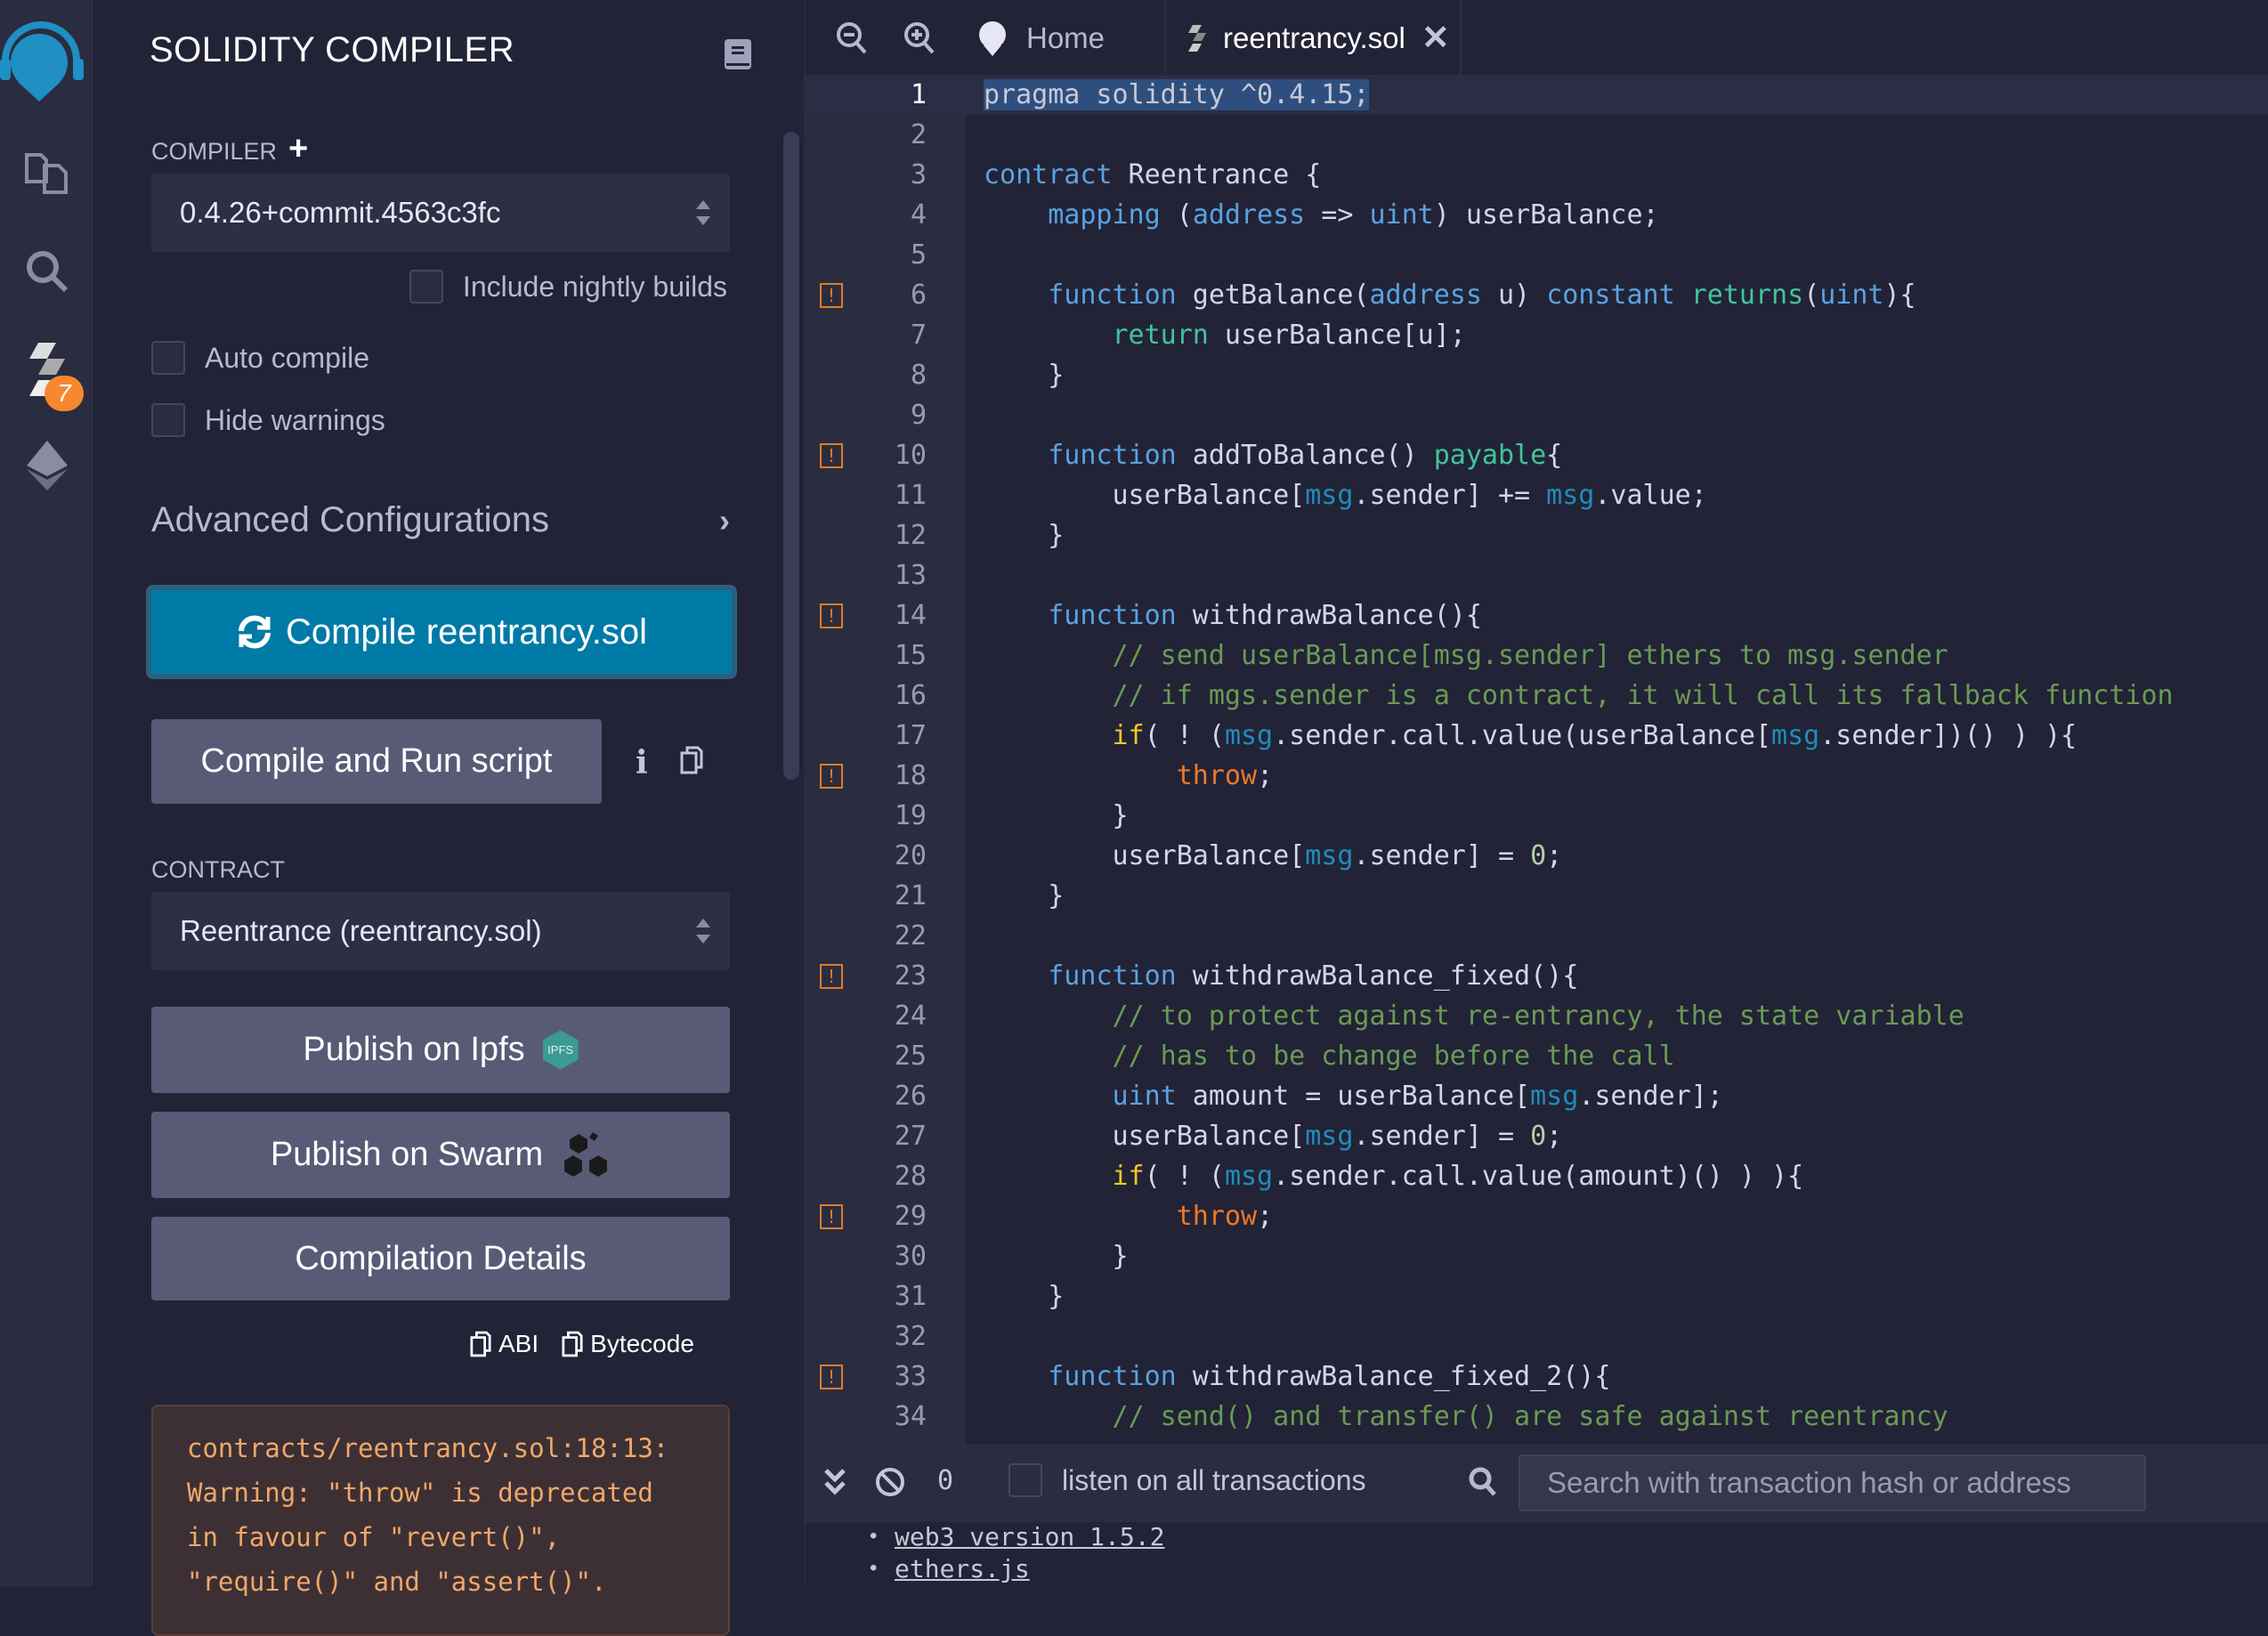  I want to click on code-line: 11 userBalance[msg.sender] += msg.value;, so click(1537, 495).